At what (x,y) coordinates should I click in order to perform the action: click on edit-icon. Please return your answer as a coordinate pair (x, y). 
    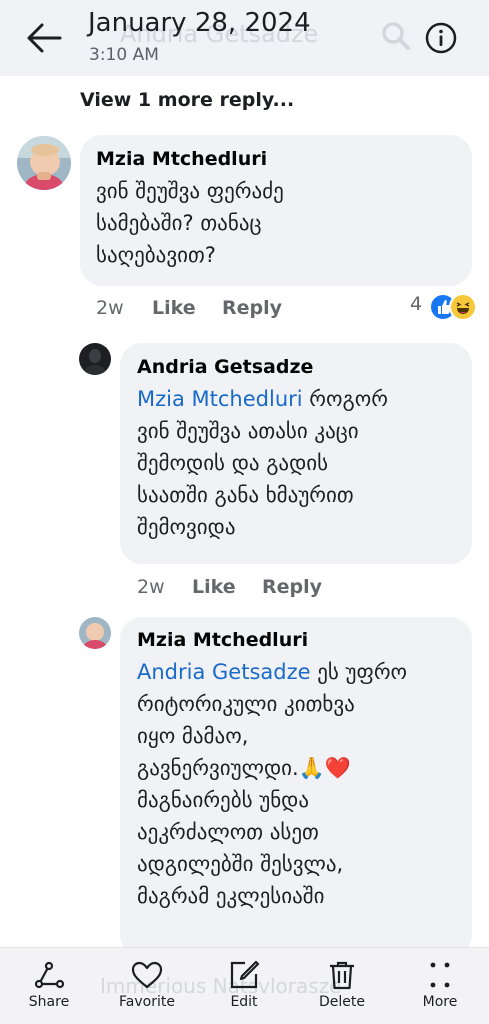
    Looking at the image, I should click on (245, 974).